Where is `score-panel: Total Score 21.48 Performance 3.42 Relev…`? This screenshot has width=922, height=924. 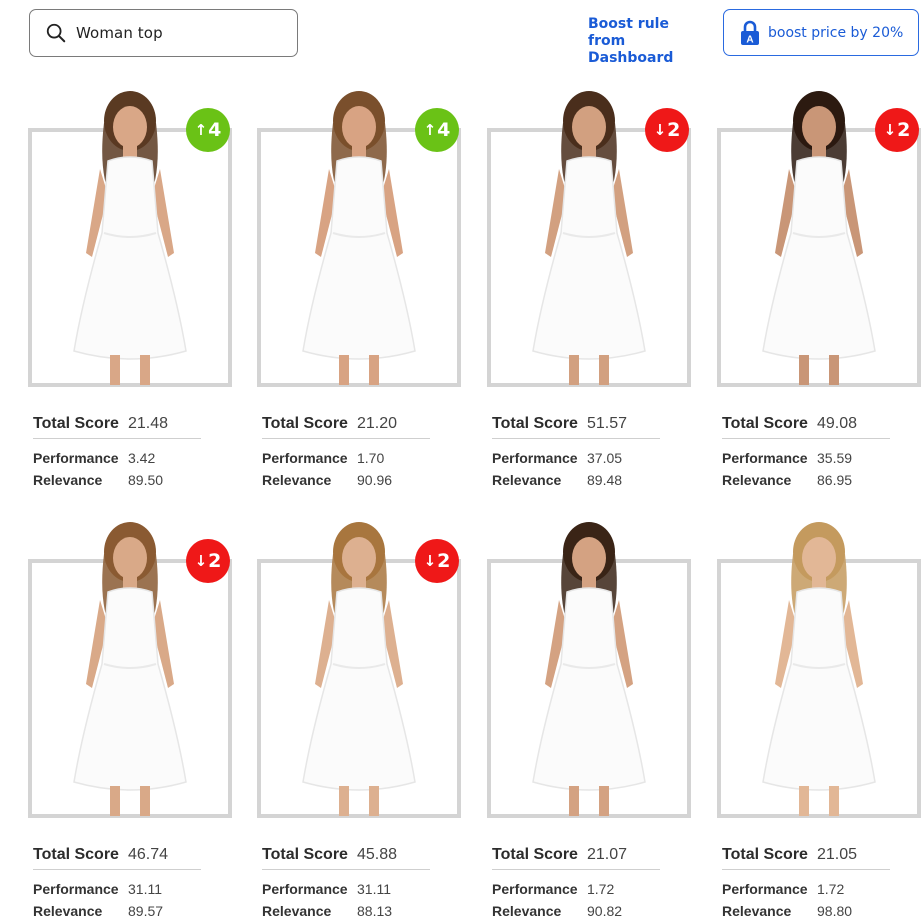 score-panel: Total Score 21.48 Performance 3.42 Relev… is located at coordinates (117, 452).